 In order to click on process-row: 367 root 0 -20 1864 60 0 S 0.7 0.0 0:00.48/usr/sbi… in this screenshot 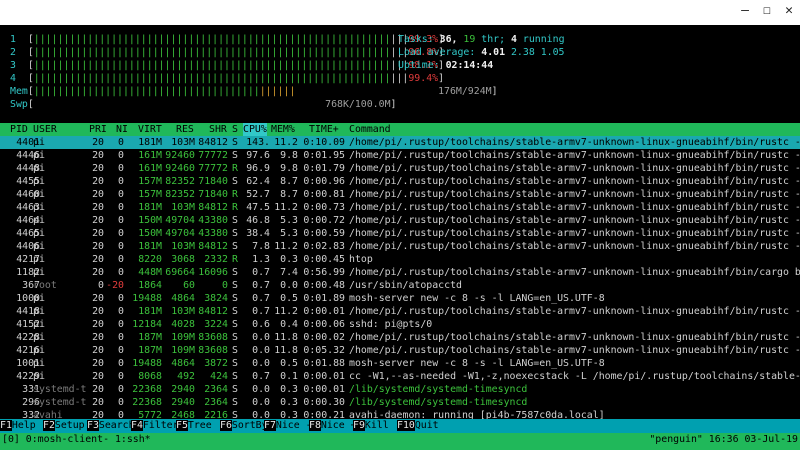, I will do `click(400, 285)`.